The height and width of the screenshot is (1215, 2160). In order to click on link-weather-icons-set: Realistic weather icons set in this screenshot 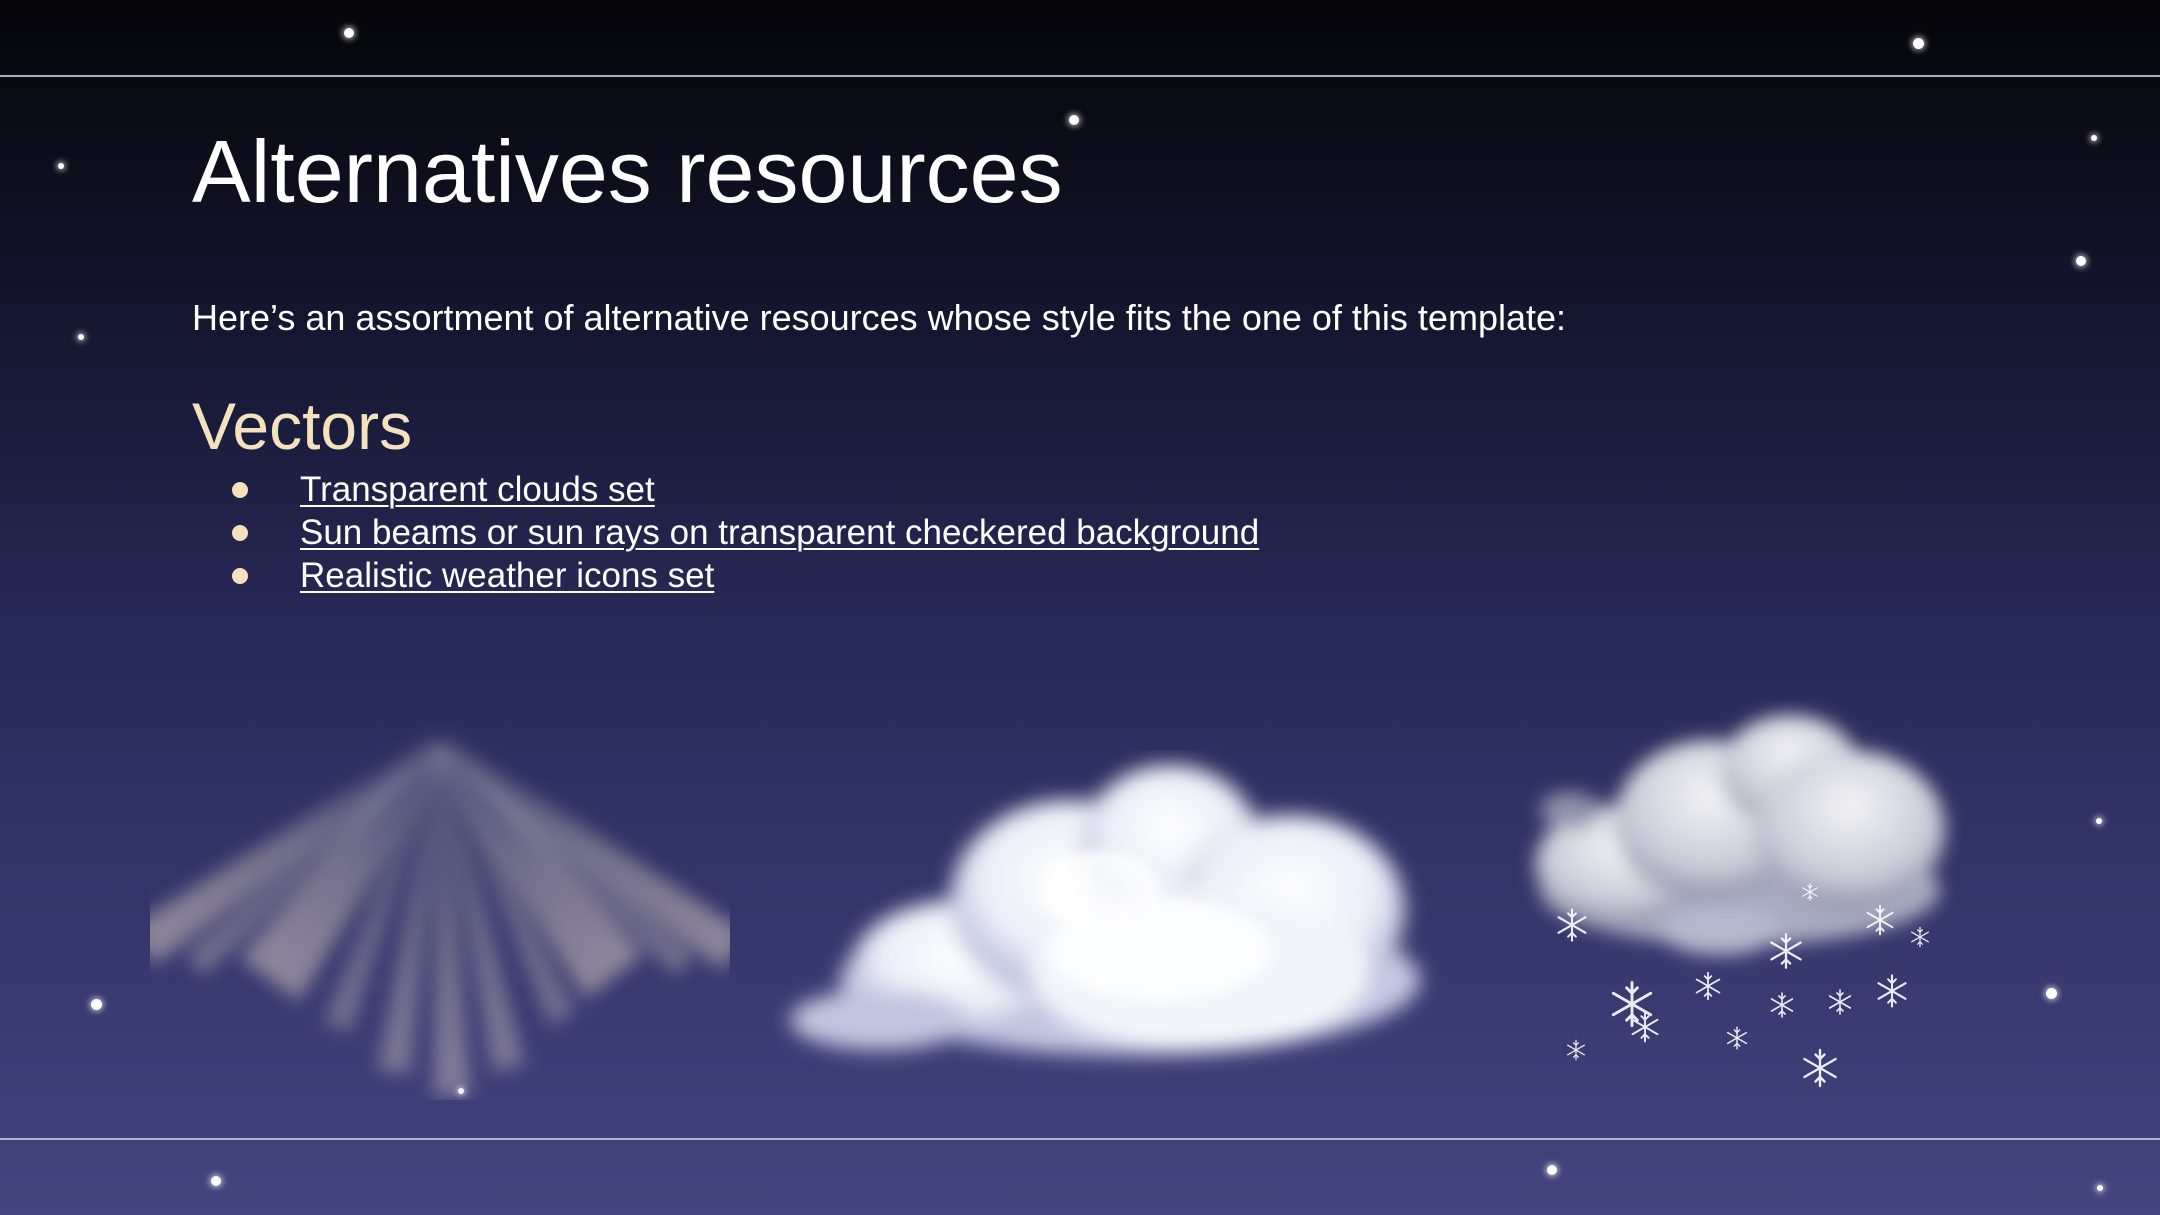, I will do `click(507, 576)`.